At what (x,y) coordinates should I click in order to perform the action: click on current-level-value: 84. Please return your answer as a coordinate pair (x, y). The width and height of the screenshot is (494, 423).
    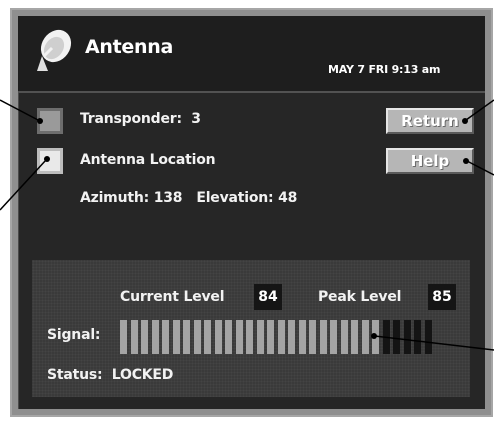
    Looking at the image, I should click on (268, 297).